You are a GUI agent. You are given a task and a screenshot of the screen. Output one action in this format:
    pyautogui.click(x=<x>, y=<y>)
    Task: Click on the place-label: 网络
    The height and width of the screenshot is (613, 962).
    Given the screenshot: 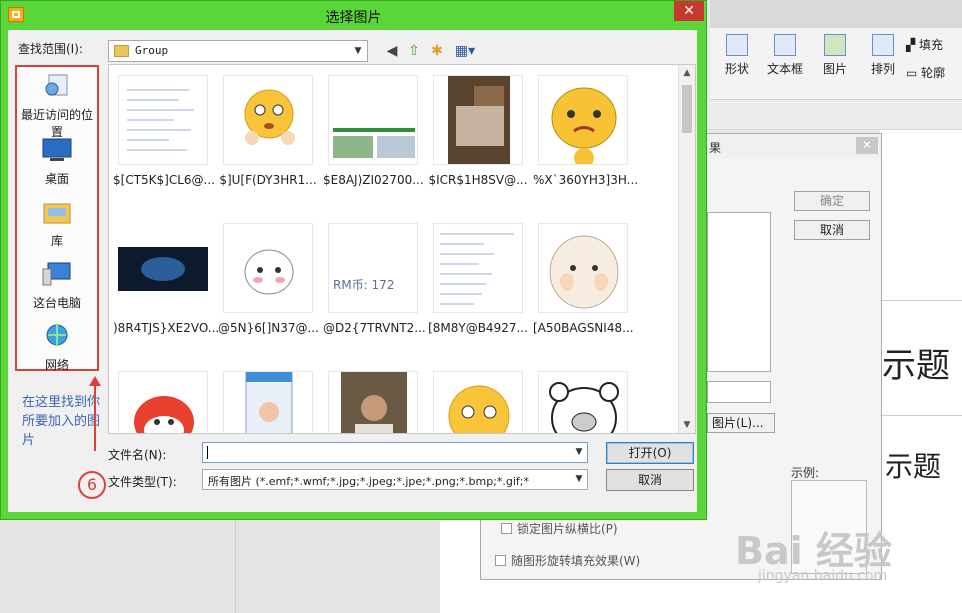 What is the action you would take?
    pyautogui.click(x=56, y=365)
    